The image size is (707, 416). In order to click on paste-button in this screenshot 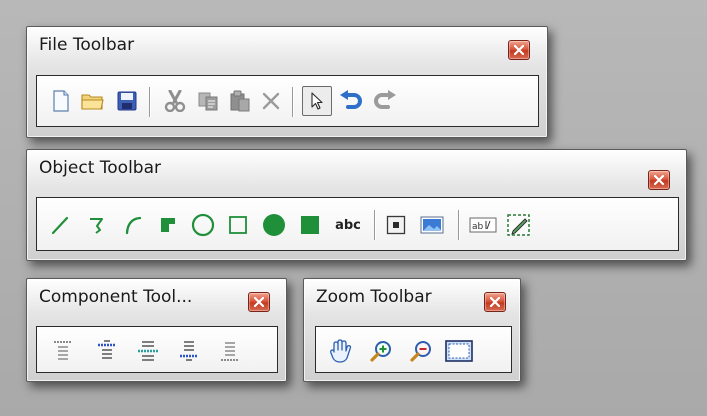, I will do `click(240, 101)`.